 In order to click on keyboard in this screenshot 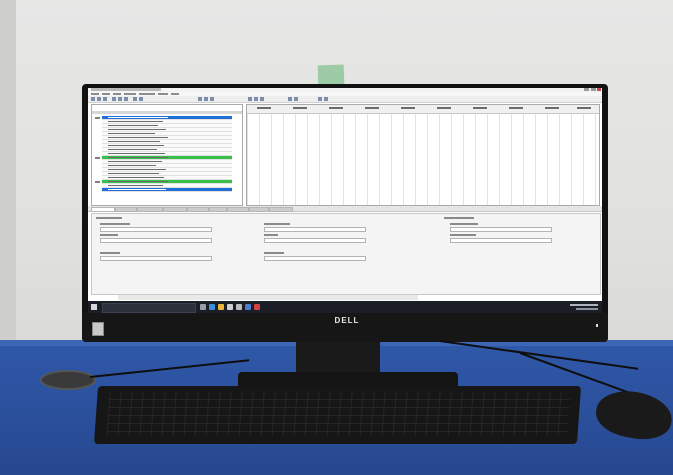, I will do `click(337, 415)`.